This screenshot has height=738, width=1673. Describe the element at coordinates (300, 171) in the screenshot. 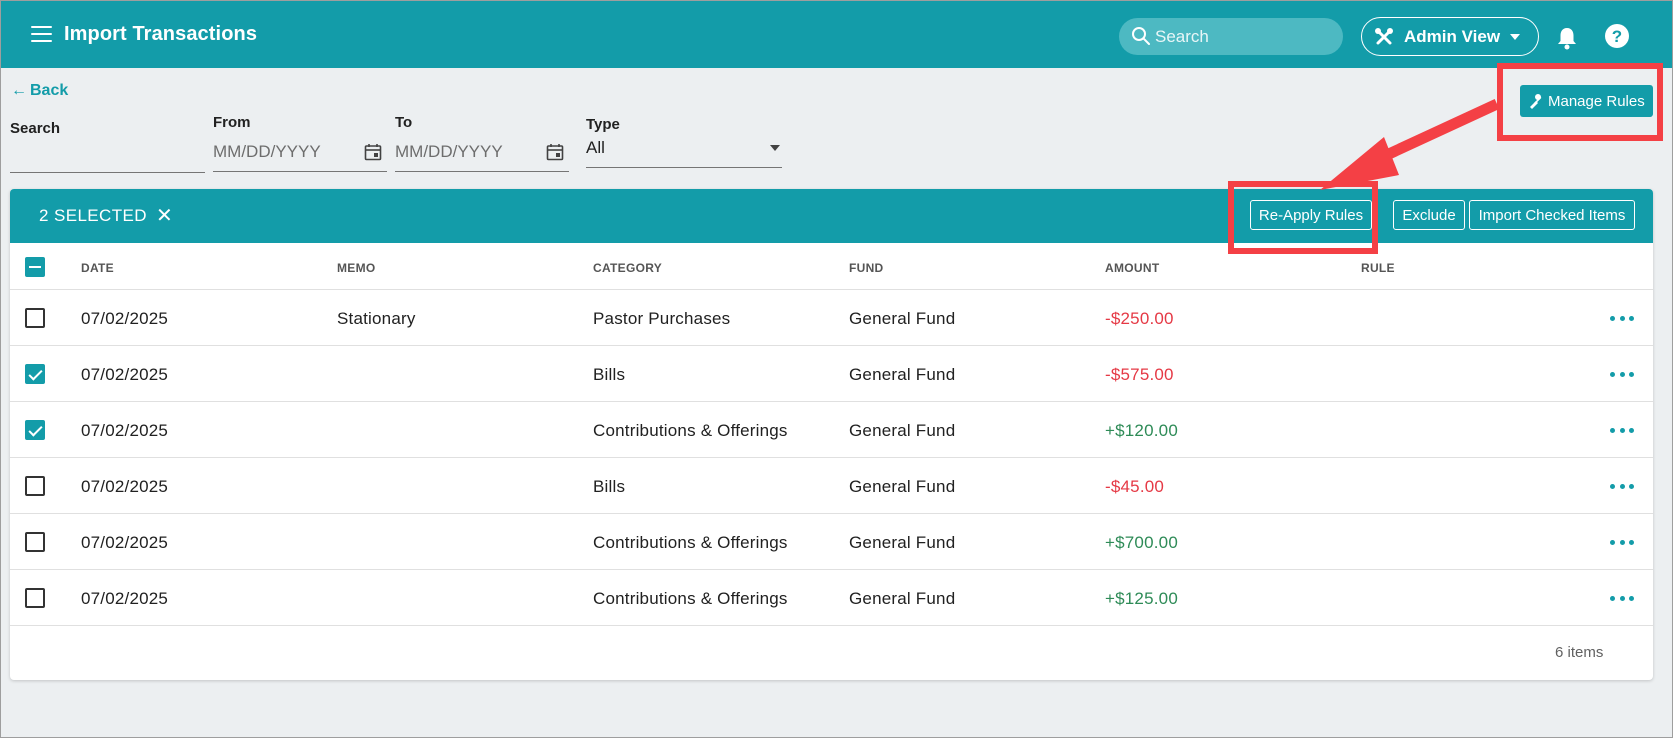

I see `from-date-underline` at that location.